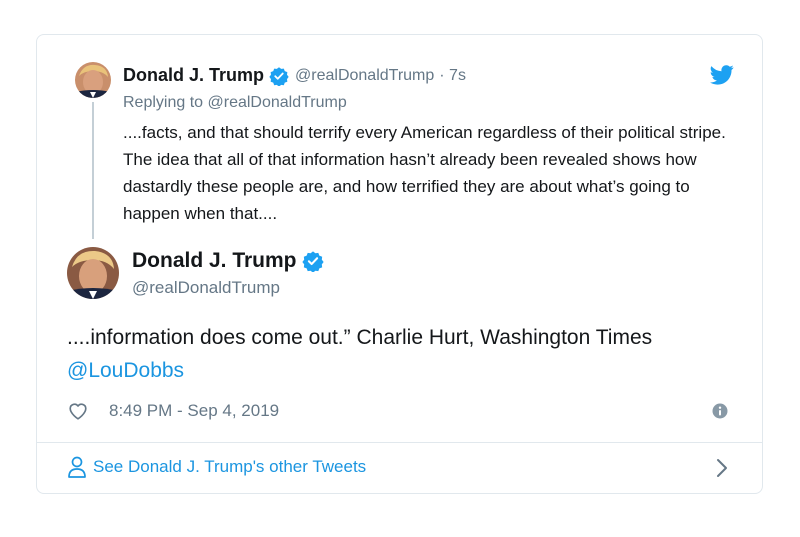 The image size is (800, 537). I want to click on parent-avatar, so click(93, 80).